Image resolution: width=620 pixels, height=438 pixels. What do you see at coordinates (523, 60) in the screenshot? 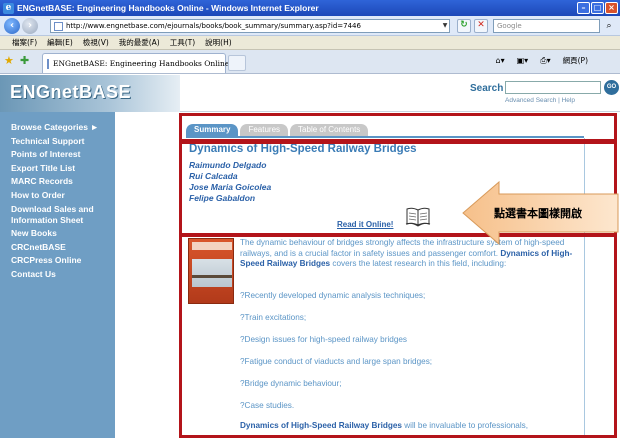
I see `feeds-icon: ▣▾` at bounding box center [523, 60].